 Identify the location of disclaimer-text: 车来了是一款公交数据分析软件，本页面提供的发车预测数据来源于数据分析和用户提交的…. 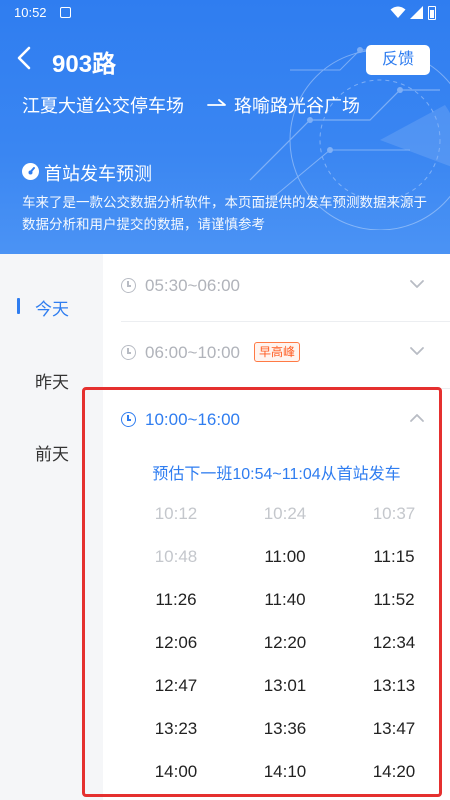
(224, 213).